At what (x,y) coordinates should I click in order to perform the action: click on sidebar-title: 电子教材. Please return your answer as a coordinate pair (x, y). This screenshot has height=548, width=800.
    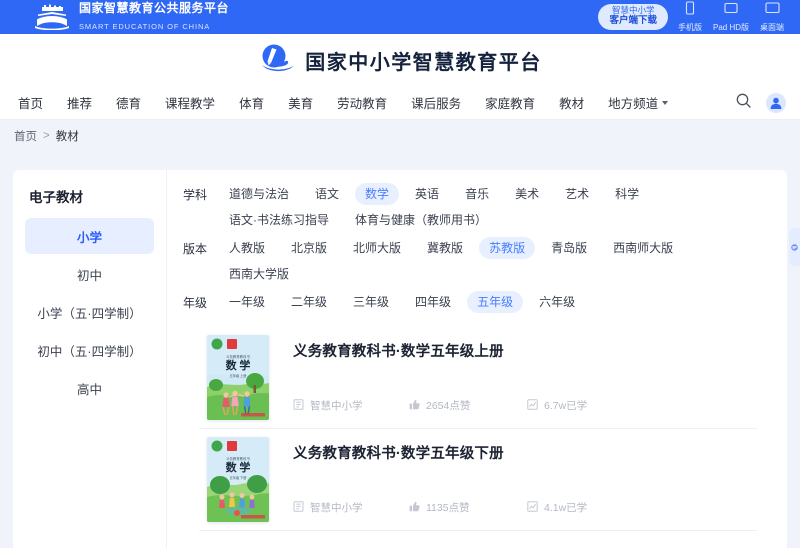
    Looking at the image, I should click on (56, 197).